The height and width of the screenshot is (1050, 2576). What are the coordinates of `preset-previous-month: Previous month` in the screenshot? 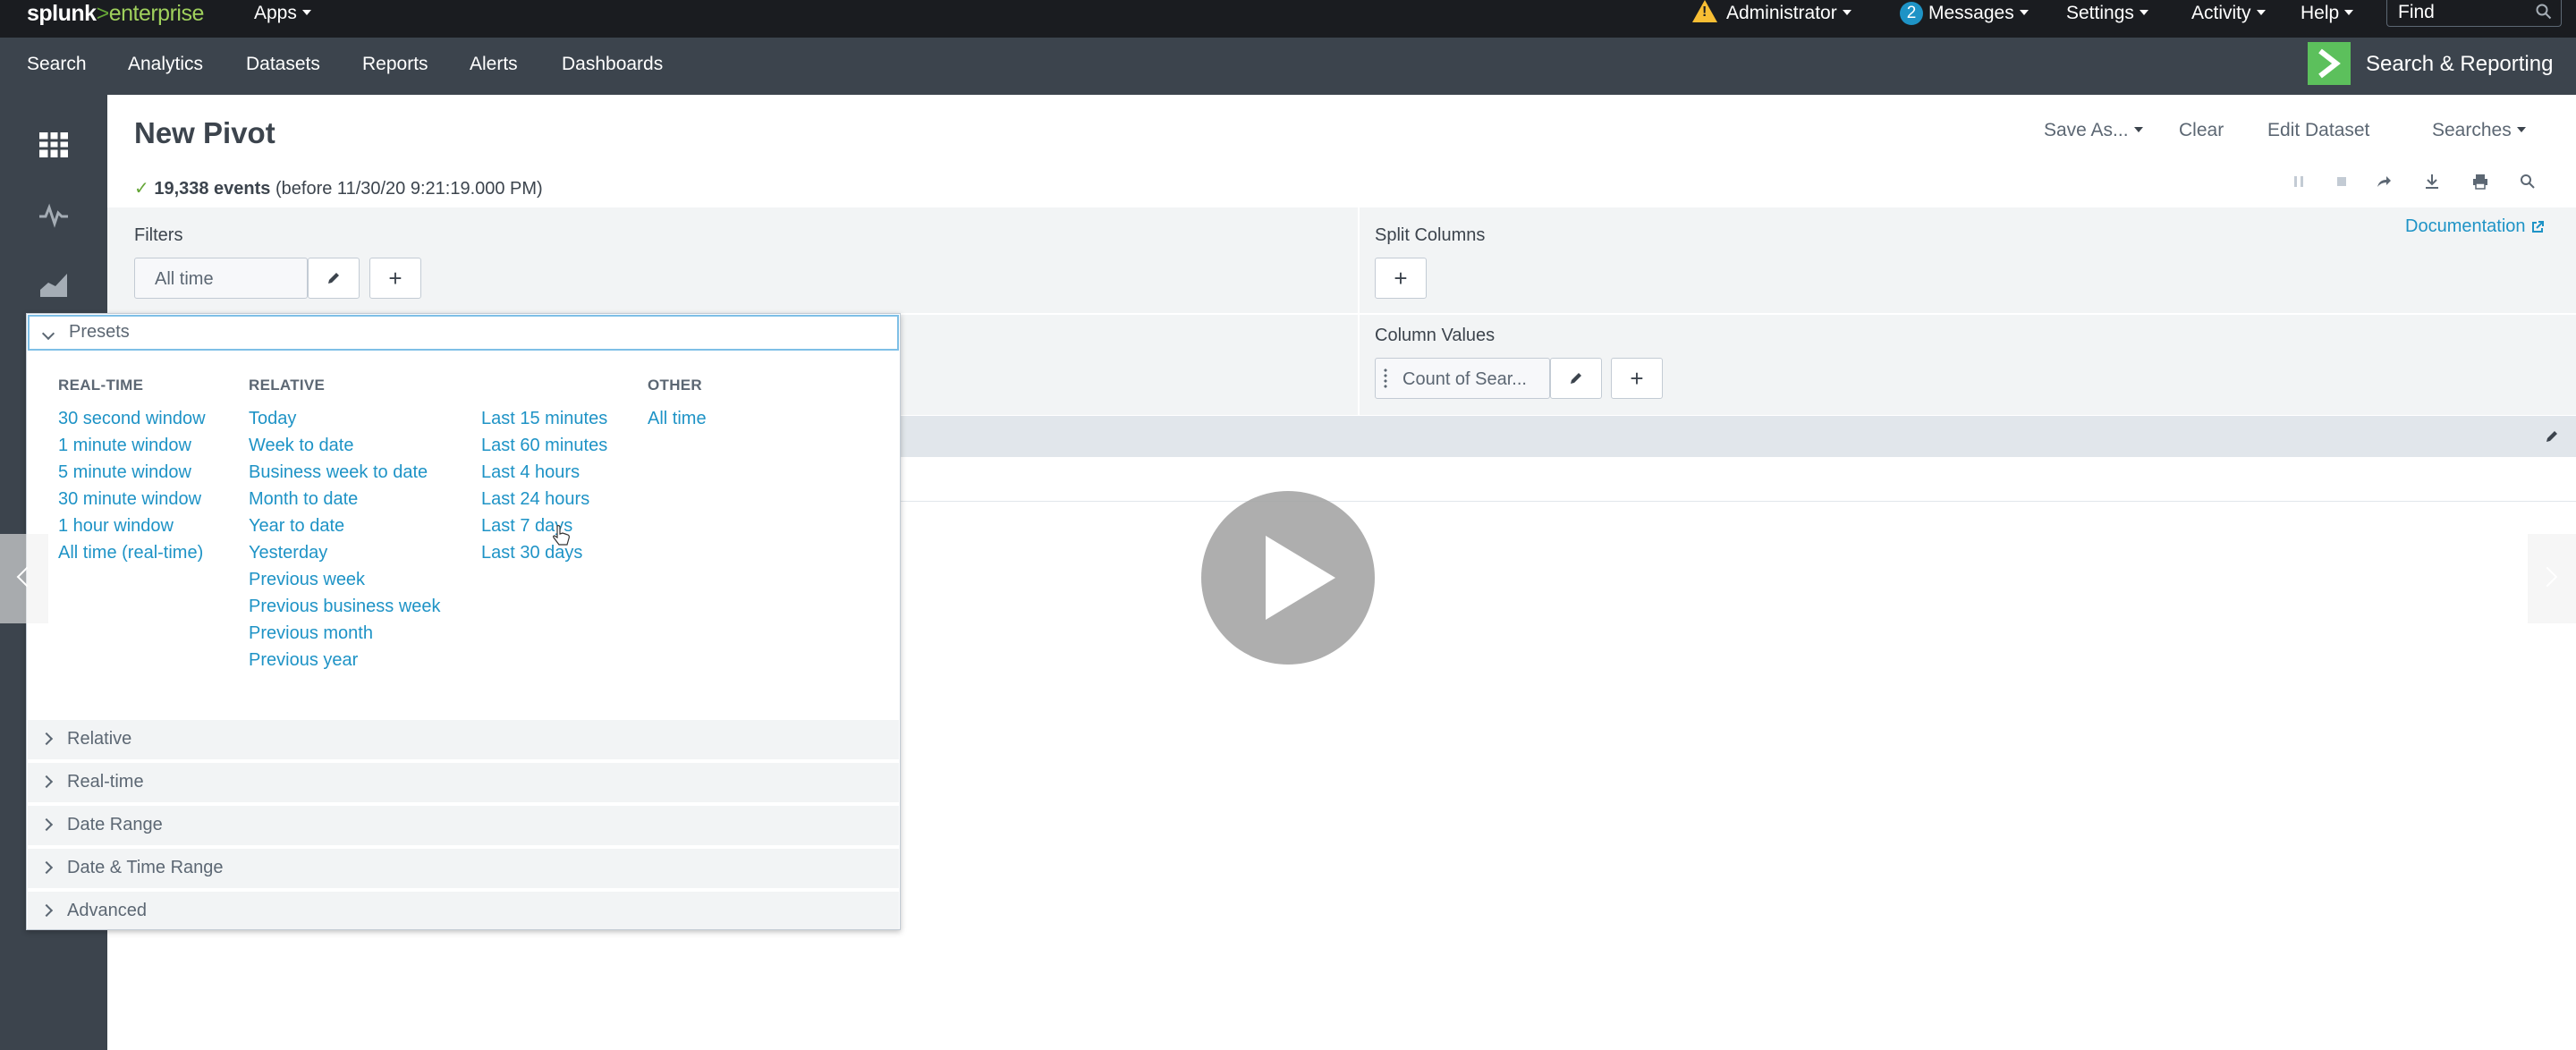 It's located at (311, 633).